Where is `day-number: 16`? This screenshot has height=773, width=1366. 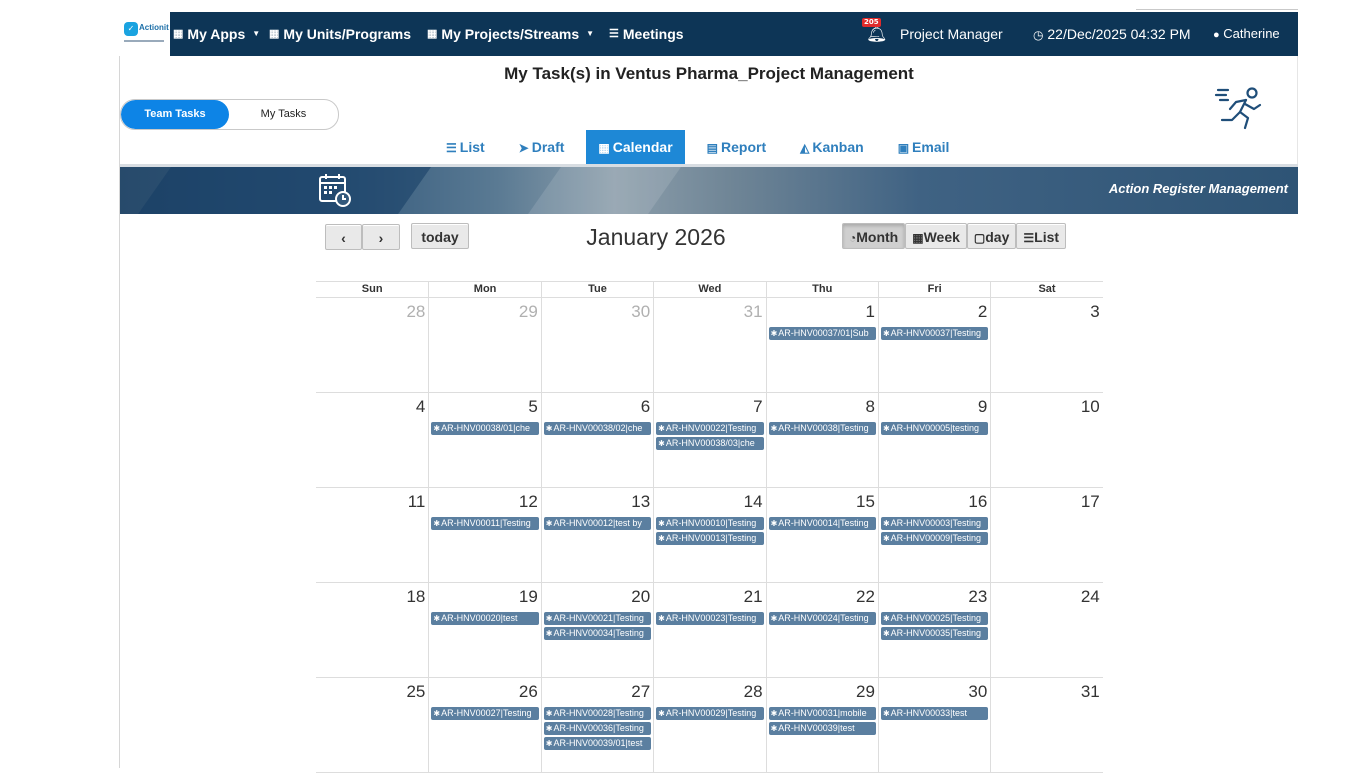 day-number: 16 is located at coordinates (977, 502).